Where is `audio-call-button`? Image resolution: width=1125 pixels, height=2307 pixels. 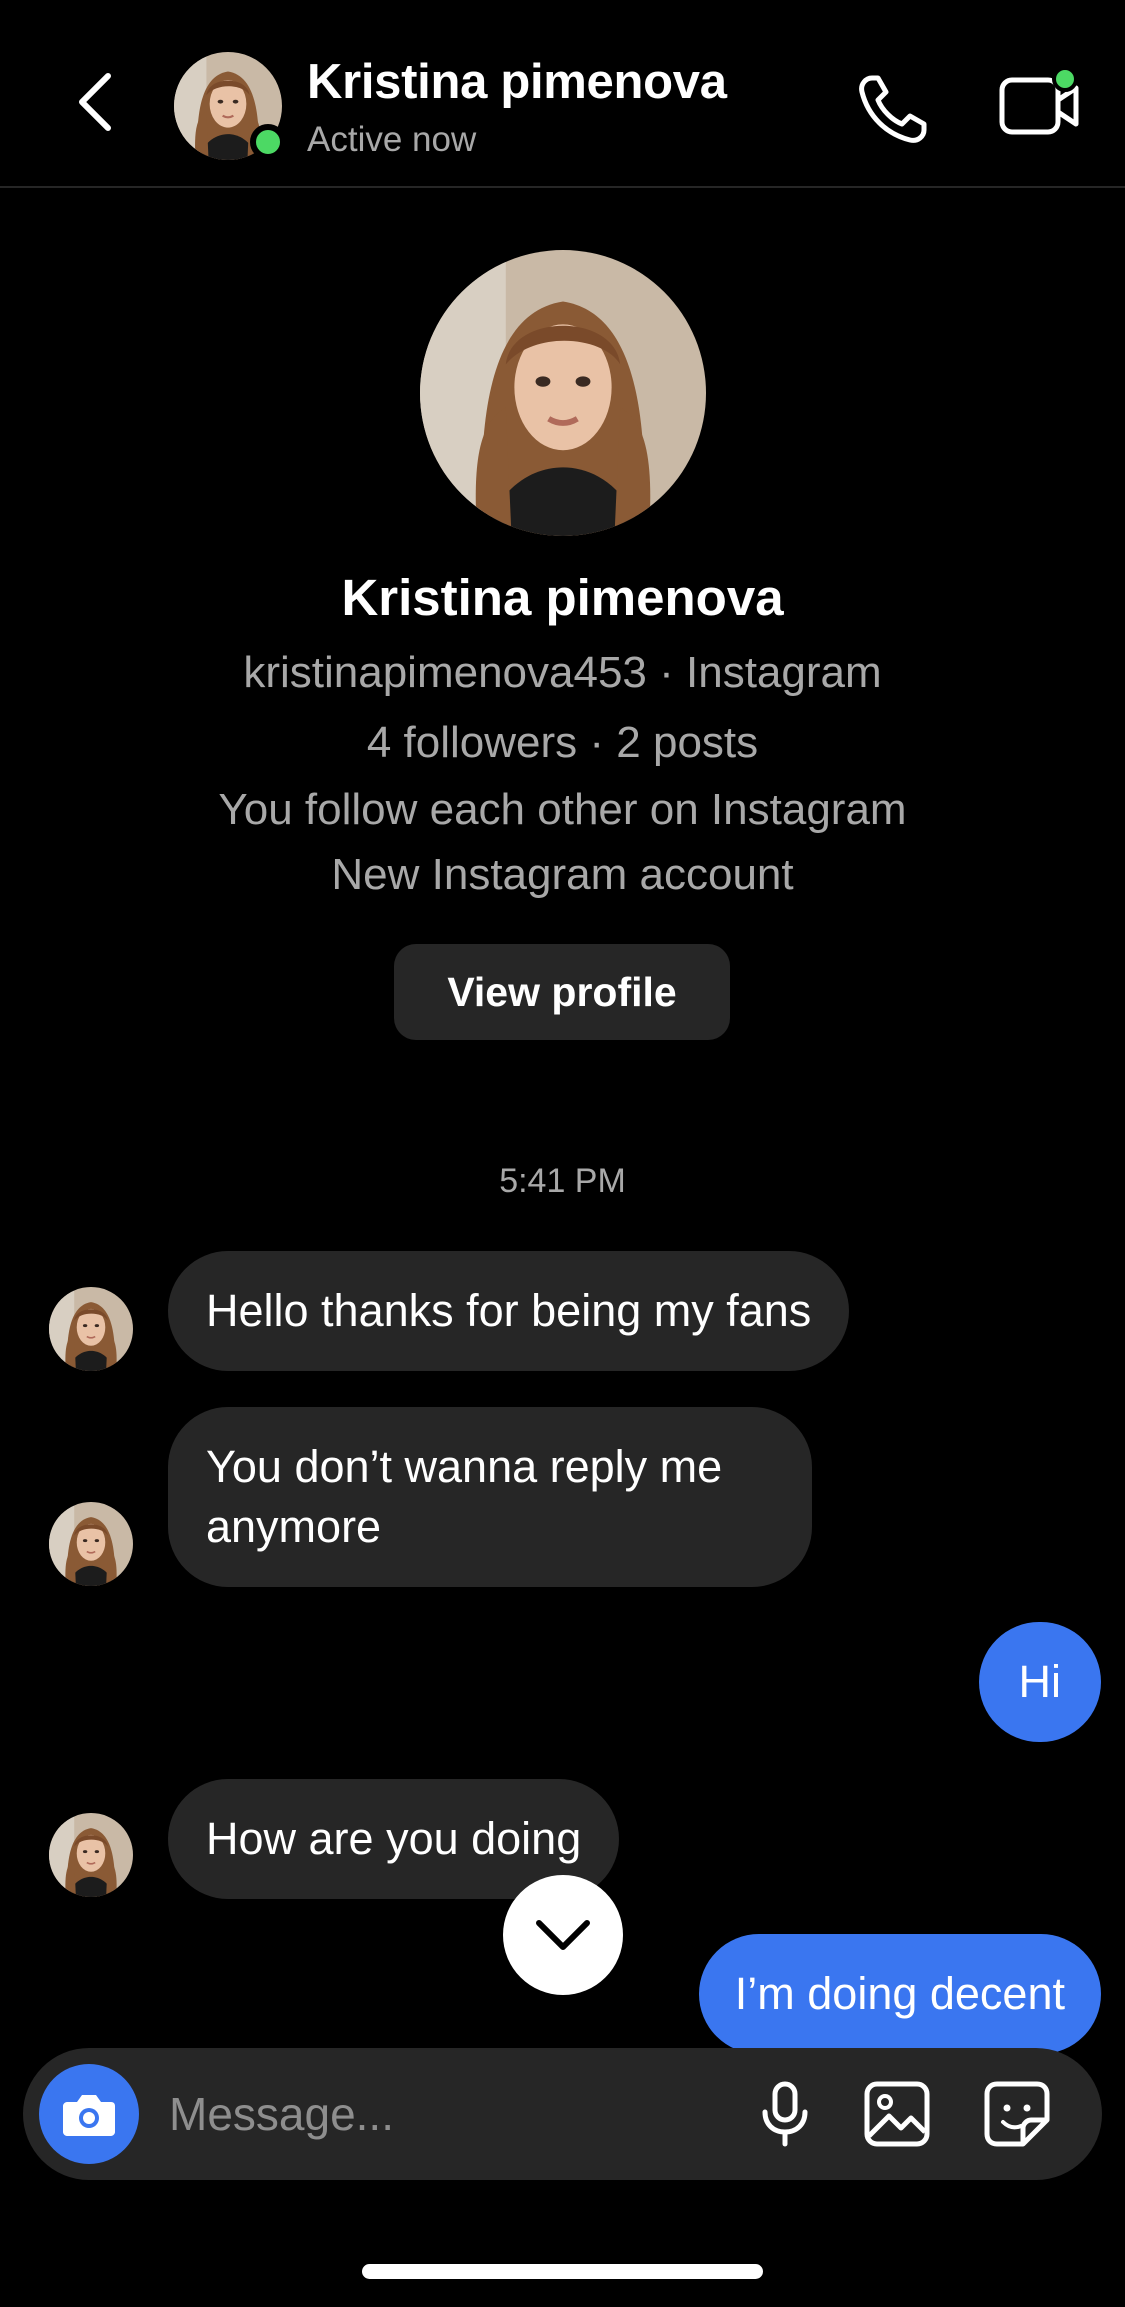 audio-call-button is located at coordinates (892, 110).